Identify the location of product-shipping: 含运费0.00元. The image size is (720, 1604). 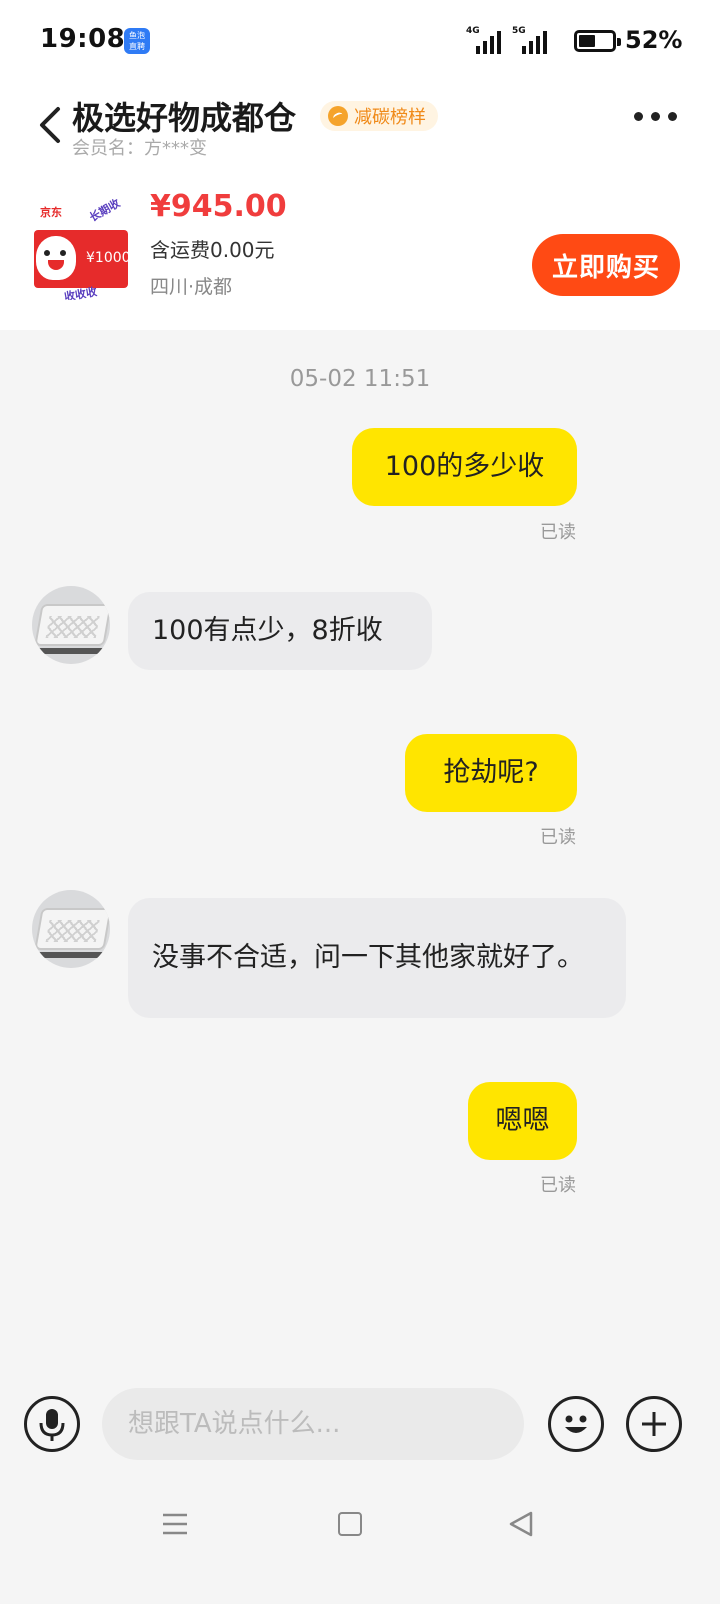
(212, 250).